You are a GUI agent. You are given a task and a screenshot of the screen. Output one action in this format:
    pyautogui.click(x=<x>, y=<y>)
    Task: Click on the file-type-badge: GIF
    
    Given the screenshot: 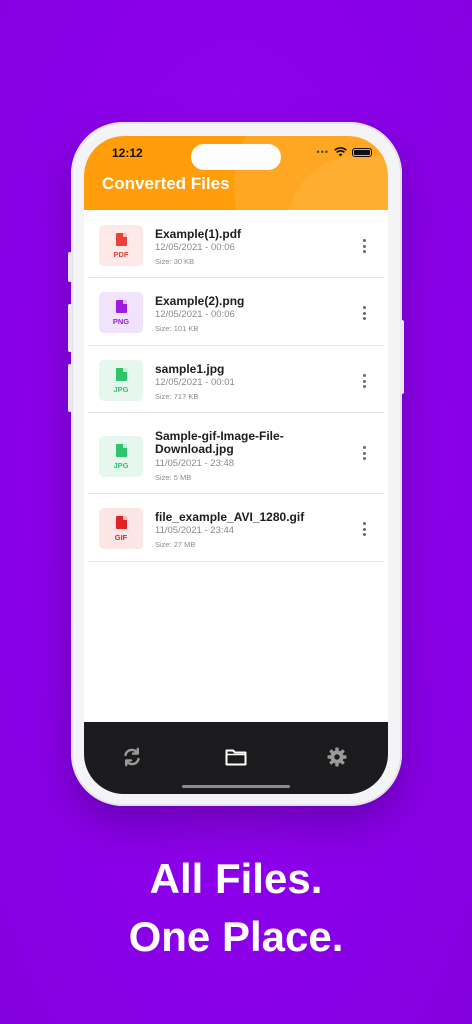 What is the action you would take?
    pyautogui.click(x=121, y=528)
    